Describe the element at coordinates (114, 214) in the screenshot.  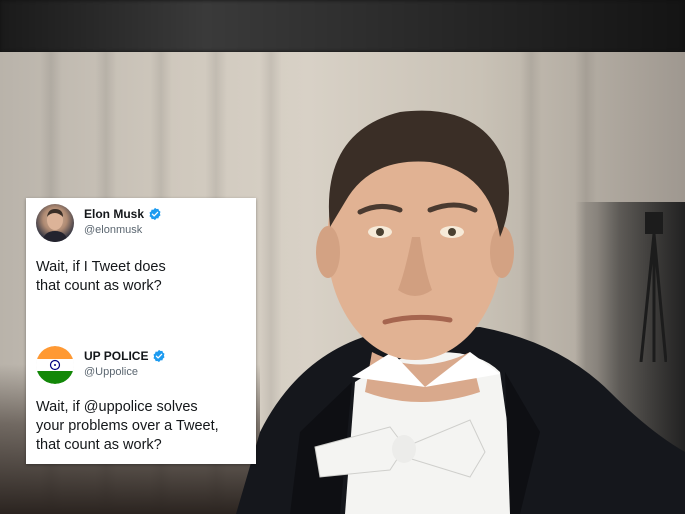
I see `display-name: Elon Musk` at that location.